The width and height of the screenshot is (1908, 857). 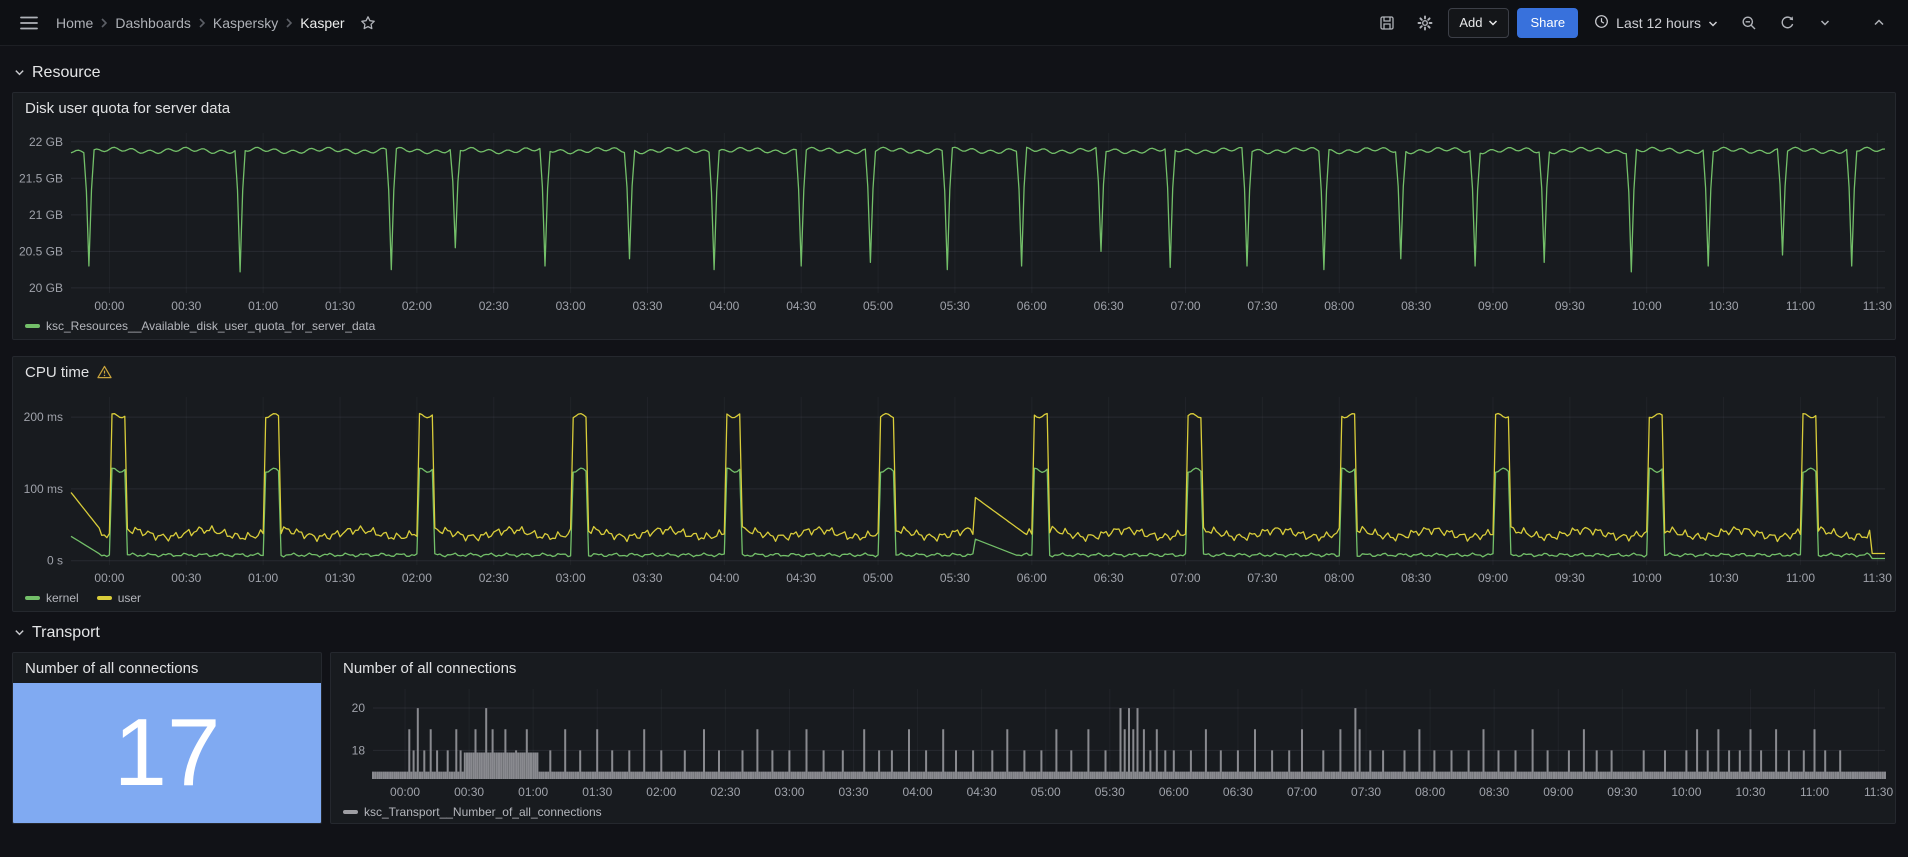 What do you see at coordinates (1787, 23) in the screenshot?
I see `refresh-button` at bounding box center [1787, 23].